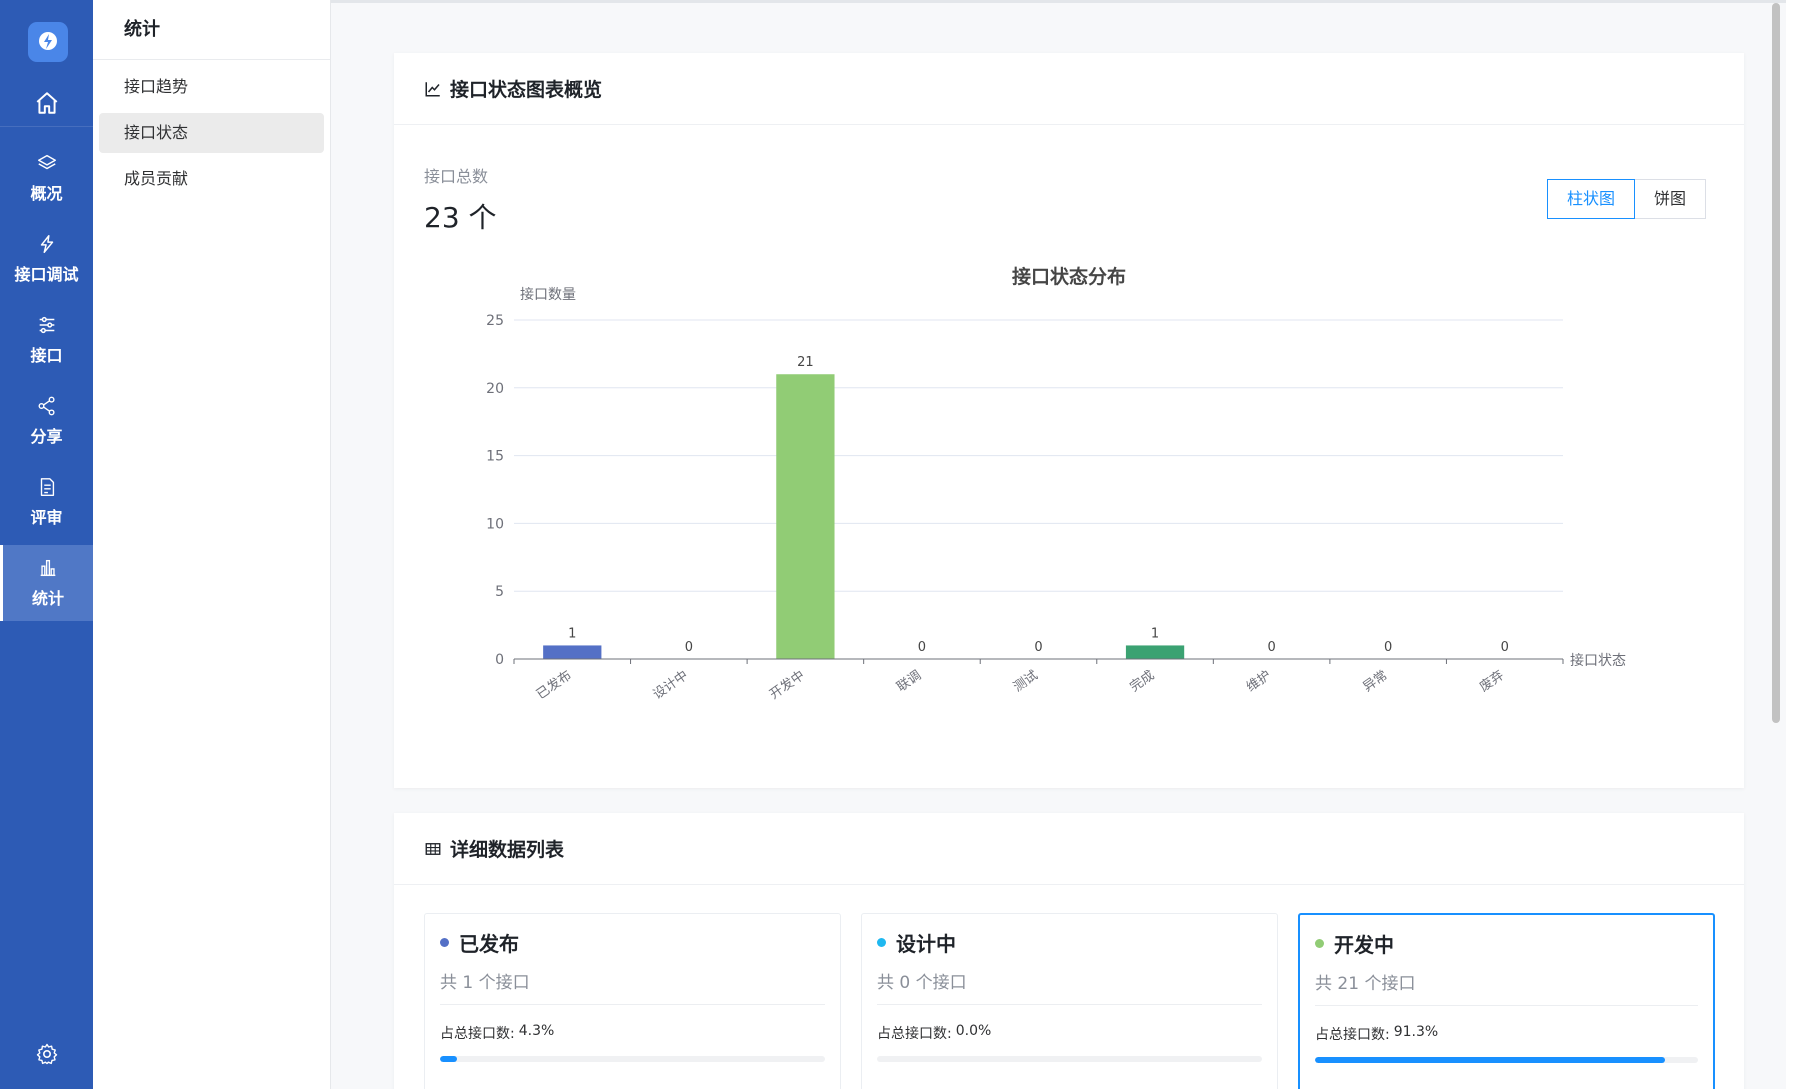 This screenshot has width=1817, height=1089. I want to click on x-tick-label: 完成, so click(1142, 681).